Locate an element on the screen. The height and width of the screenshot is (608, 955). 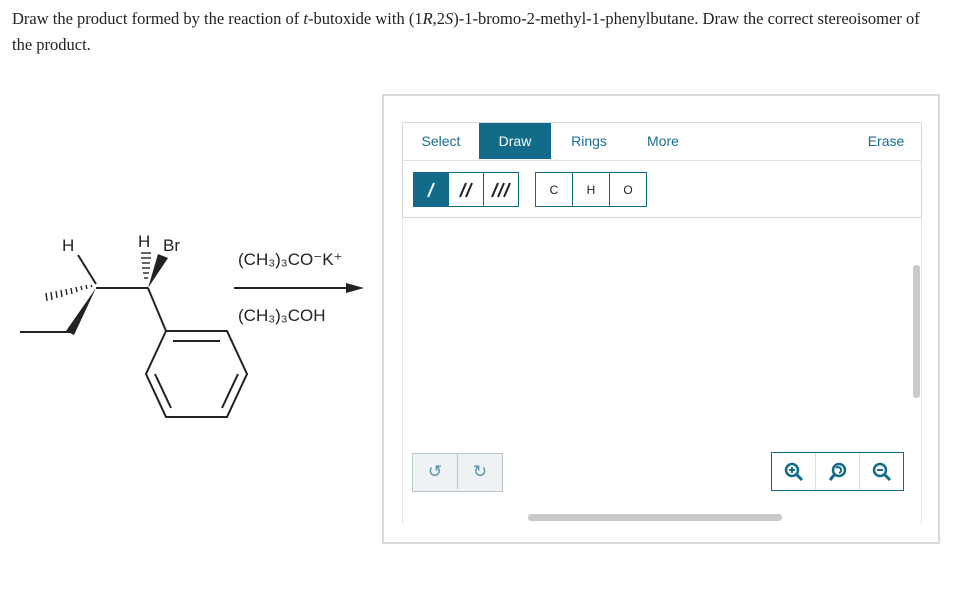
c2-ethyl-wedge-bond is located at coordinates (81, 311).